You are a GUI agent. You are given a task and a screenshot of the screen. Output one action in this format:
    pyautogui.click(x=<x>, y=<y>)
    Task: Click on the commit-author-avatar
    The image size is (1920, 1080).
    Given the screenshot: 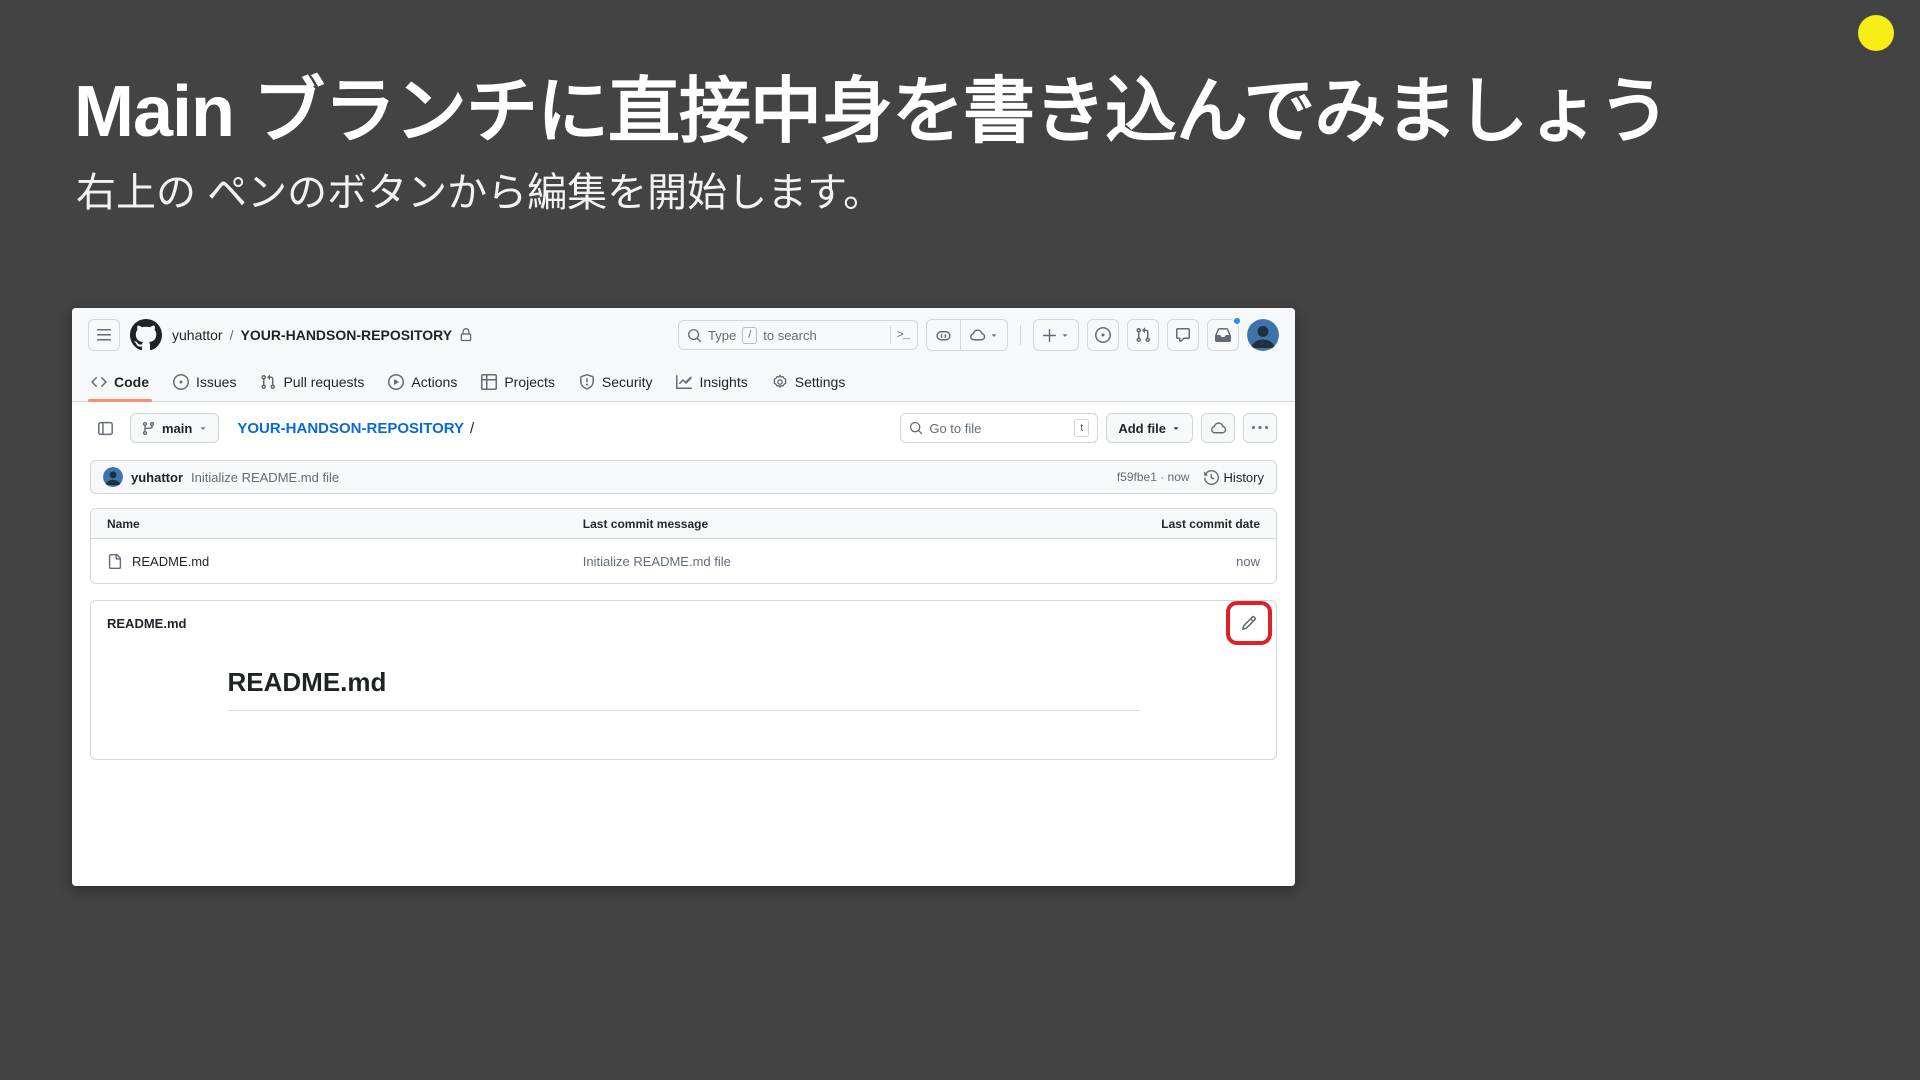 What is the action you would take?
    pyautogui.click(x=113, y=477)
    